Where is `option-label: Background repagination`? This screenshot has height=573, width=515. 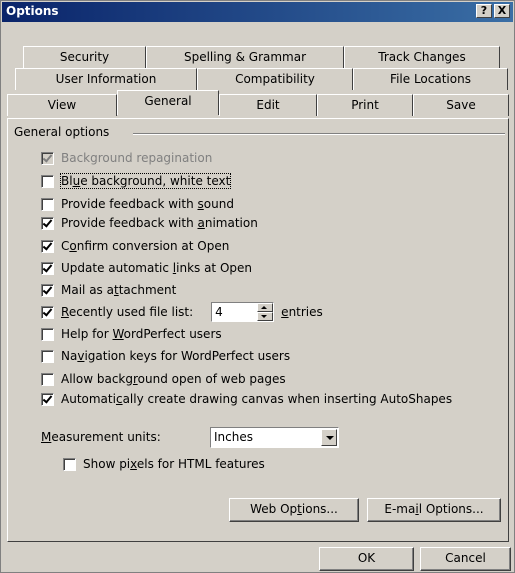 option-label: Background repagination is located at coordinates (137, 158).